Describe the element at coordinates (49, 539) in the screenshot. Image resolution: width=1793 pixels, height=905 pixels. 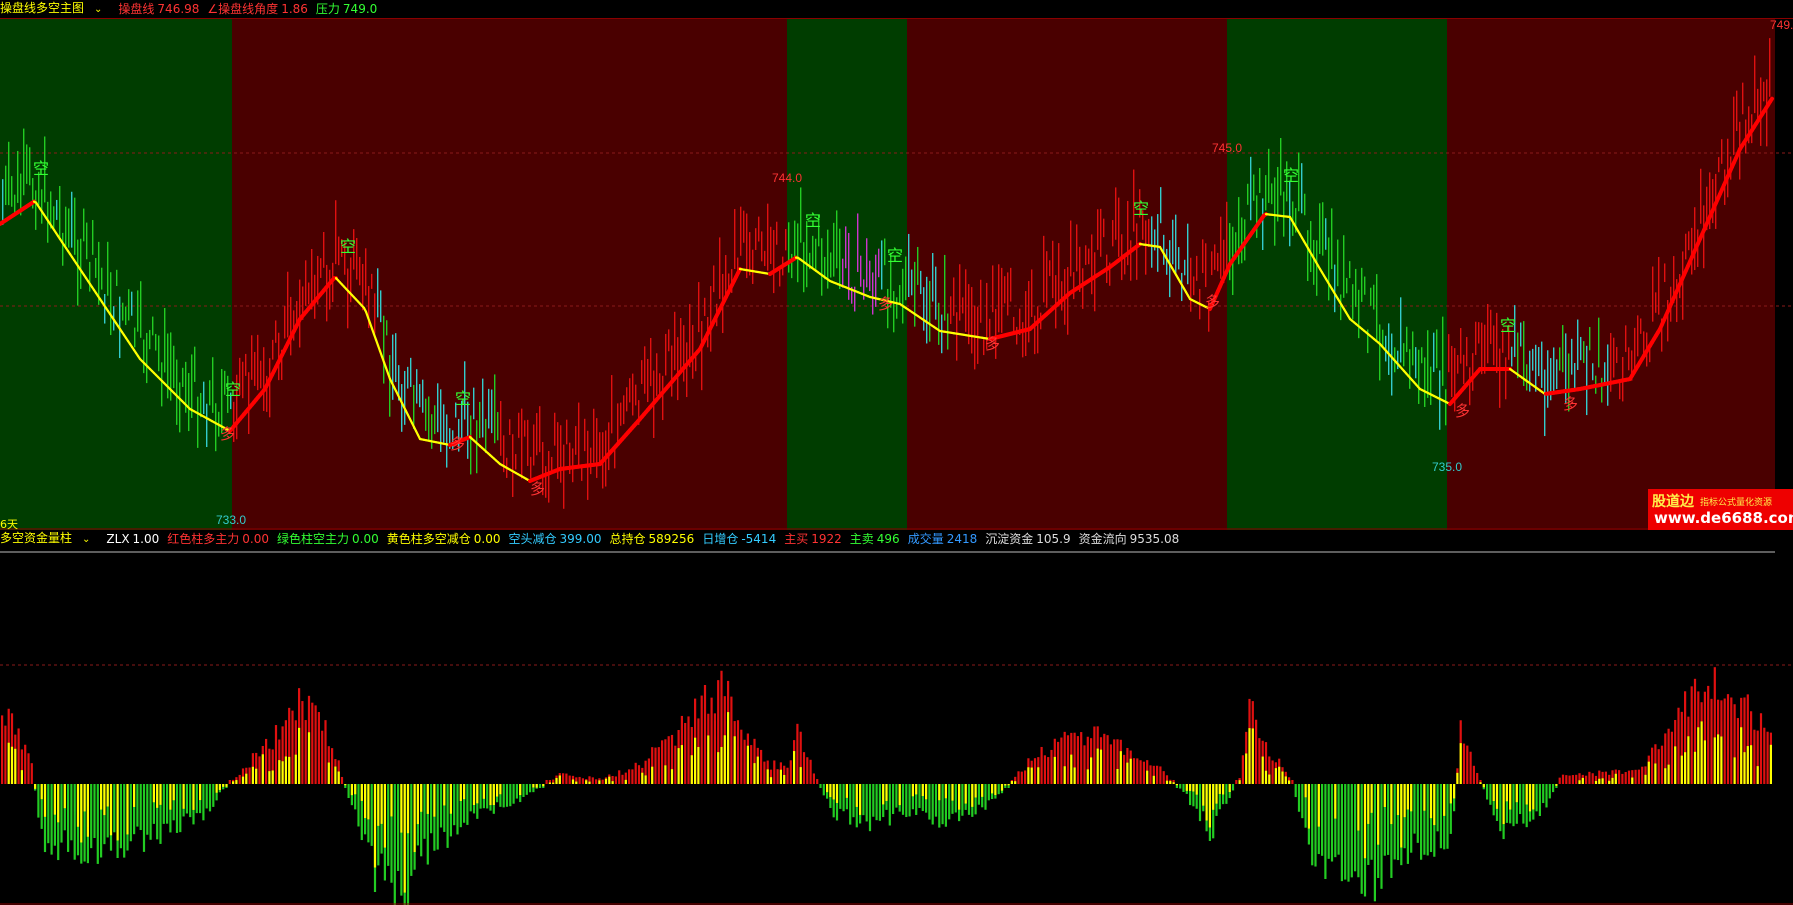
I see `sub-indicator-selector: 多空资金量柱 ⌄` at that location.